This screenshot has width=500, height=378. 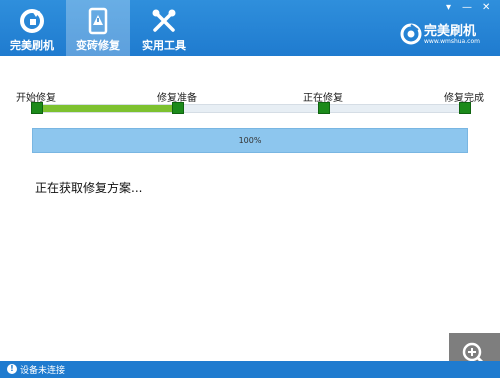 What do you see at coordinates (107, 108) in the screenshot?
I see `step-progress-fill` at bounding box center [107, 108].